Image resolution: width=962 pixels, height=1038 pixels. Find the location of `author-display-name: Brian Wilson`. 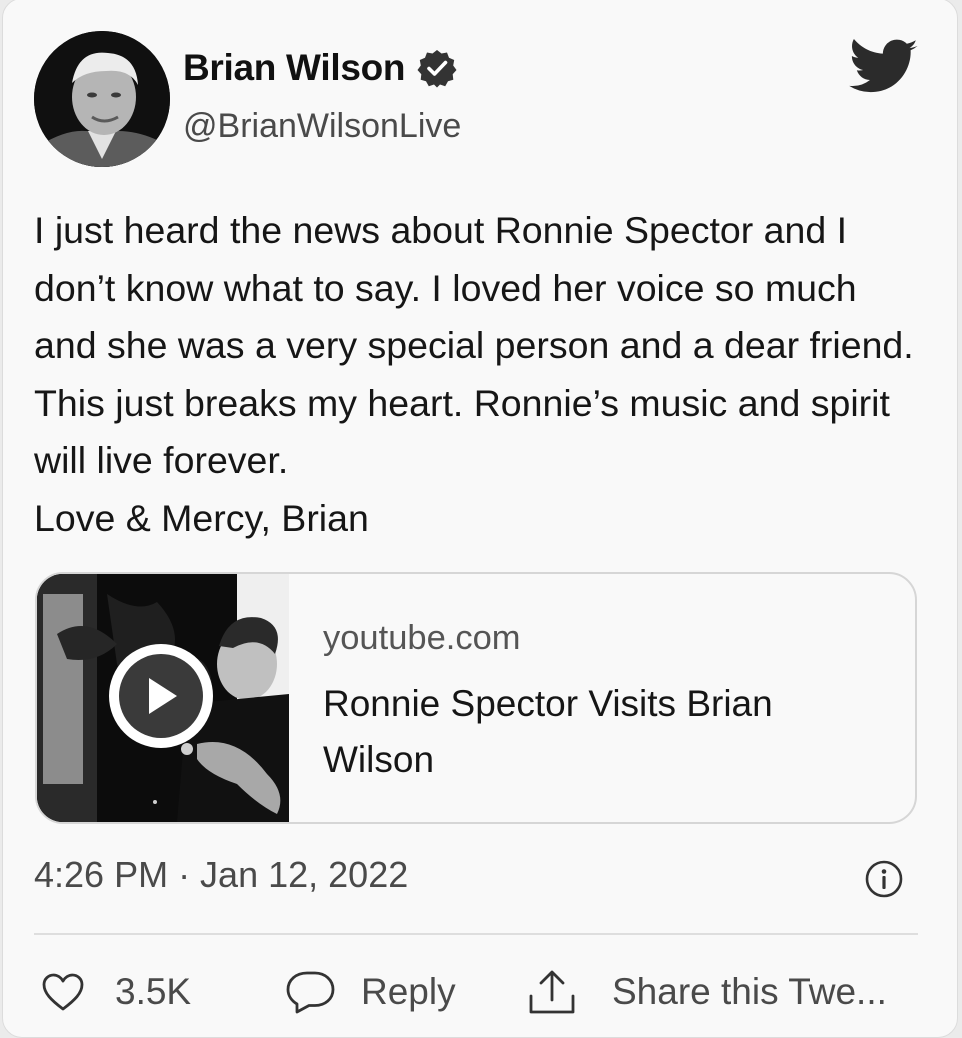

author-display-name: Brian Wilson is located at coordinates (294, 68).